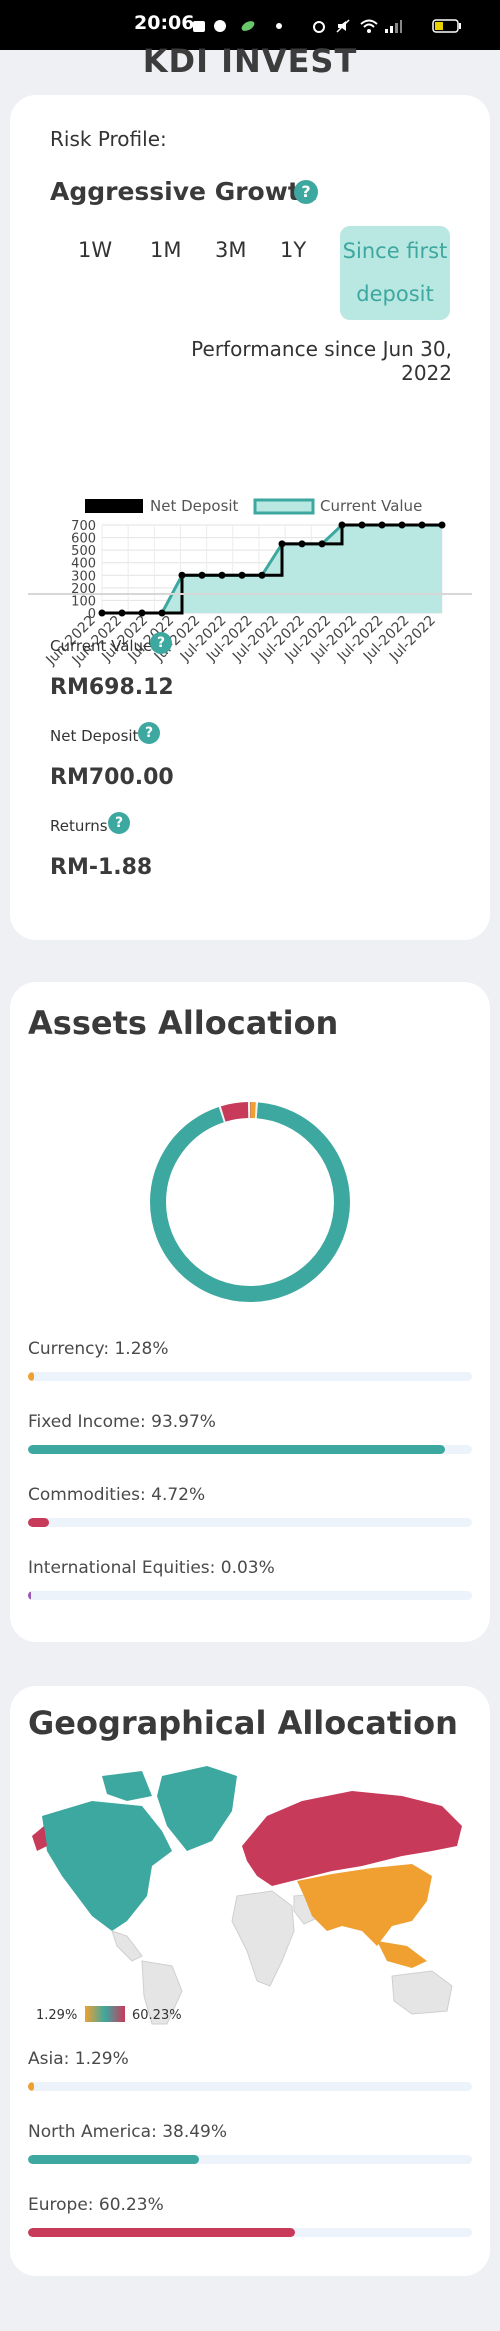 Image resolution: width=500 pixels, height=2331 pixels. What do you see at coordinates (127, 1786) in the screenshot?
I see `map-canada-islands` at bounding box center [127, 1786].